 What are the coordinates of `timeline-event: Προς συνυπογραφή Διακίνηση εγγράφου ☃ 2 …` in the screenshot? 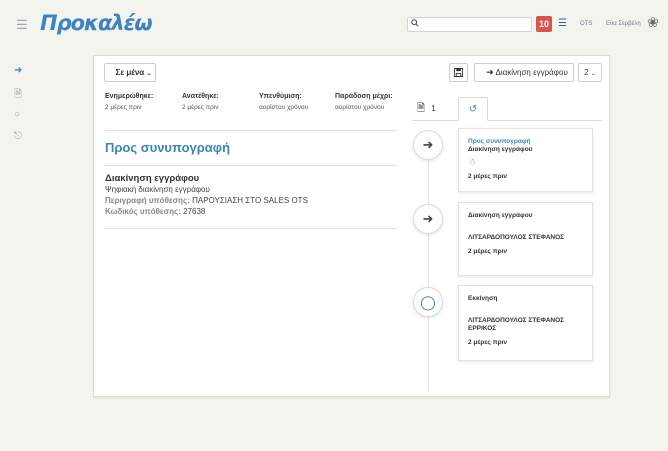 It's located at (525, 160).